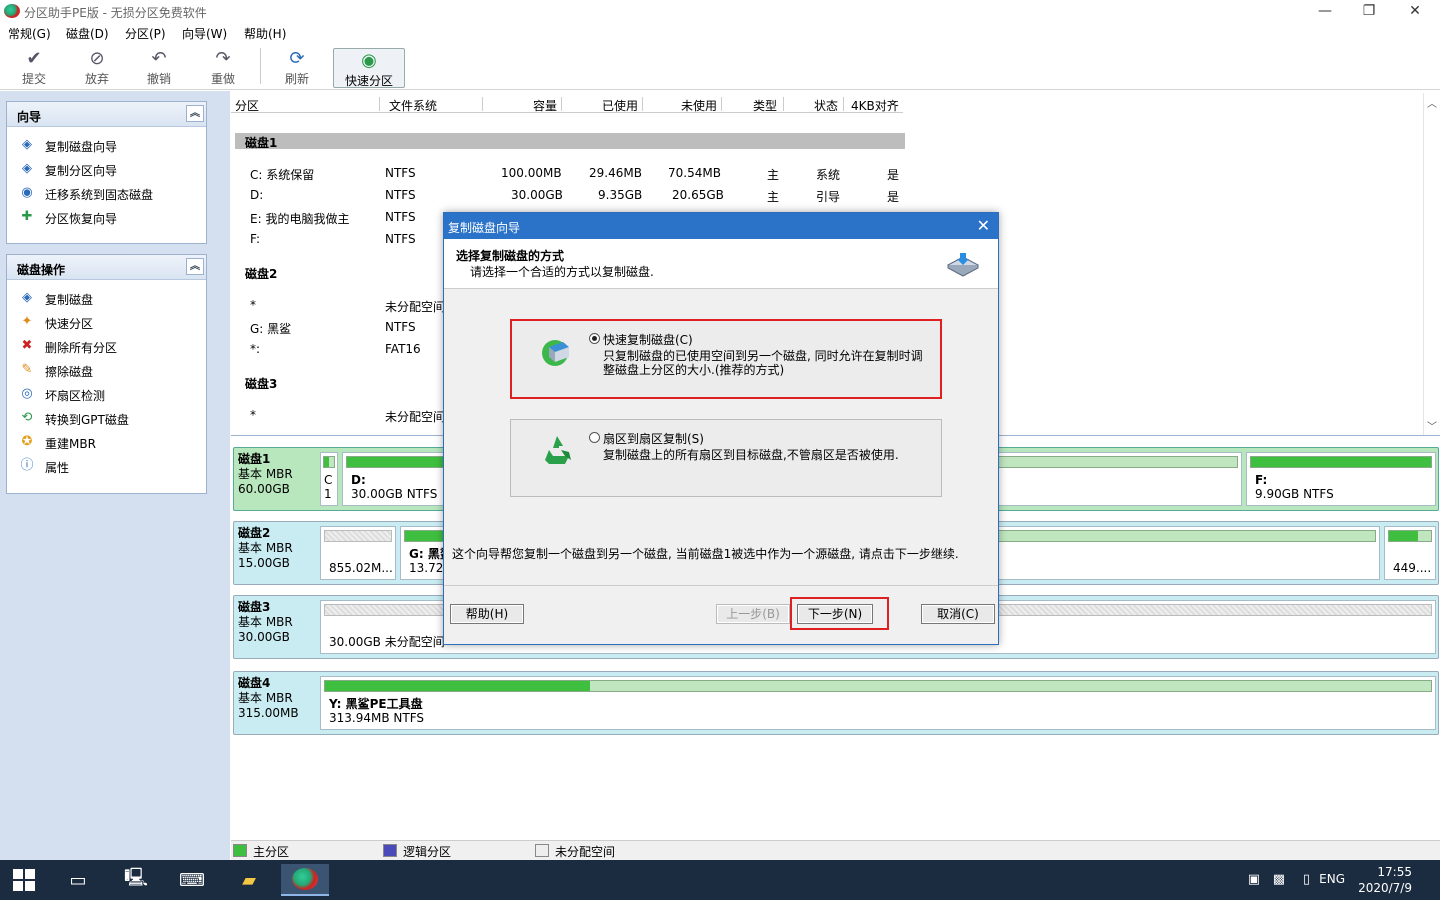  I want to click on dialog-title-bar: 复制磁盘向导 ✕, so click(721, 226).